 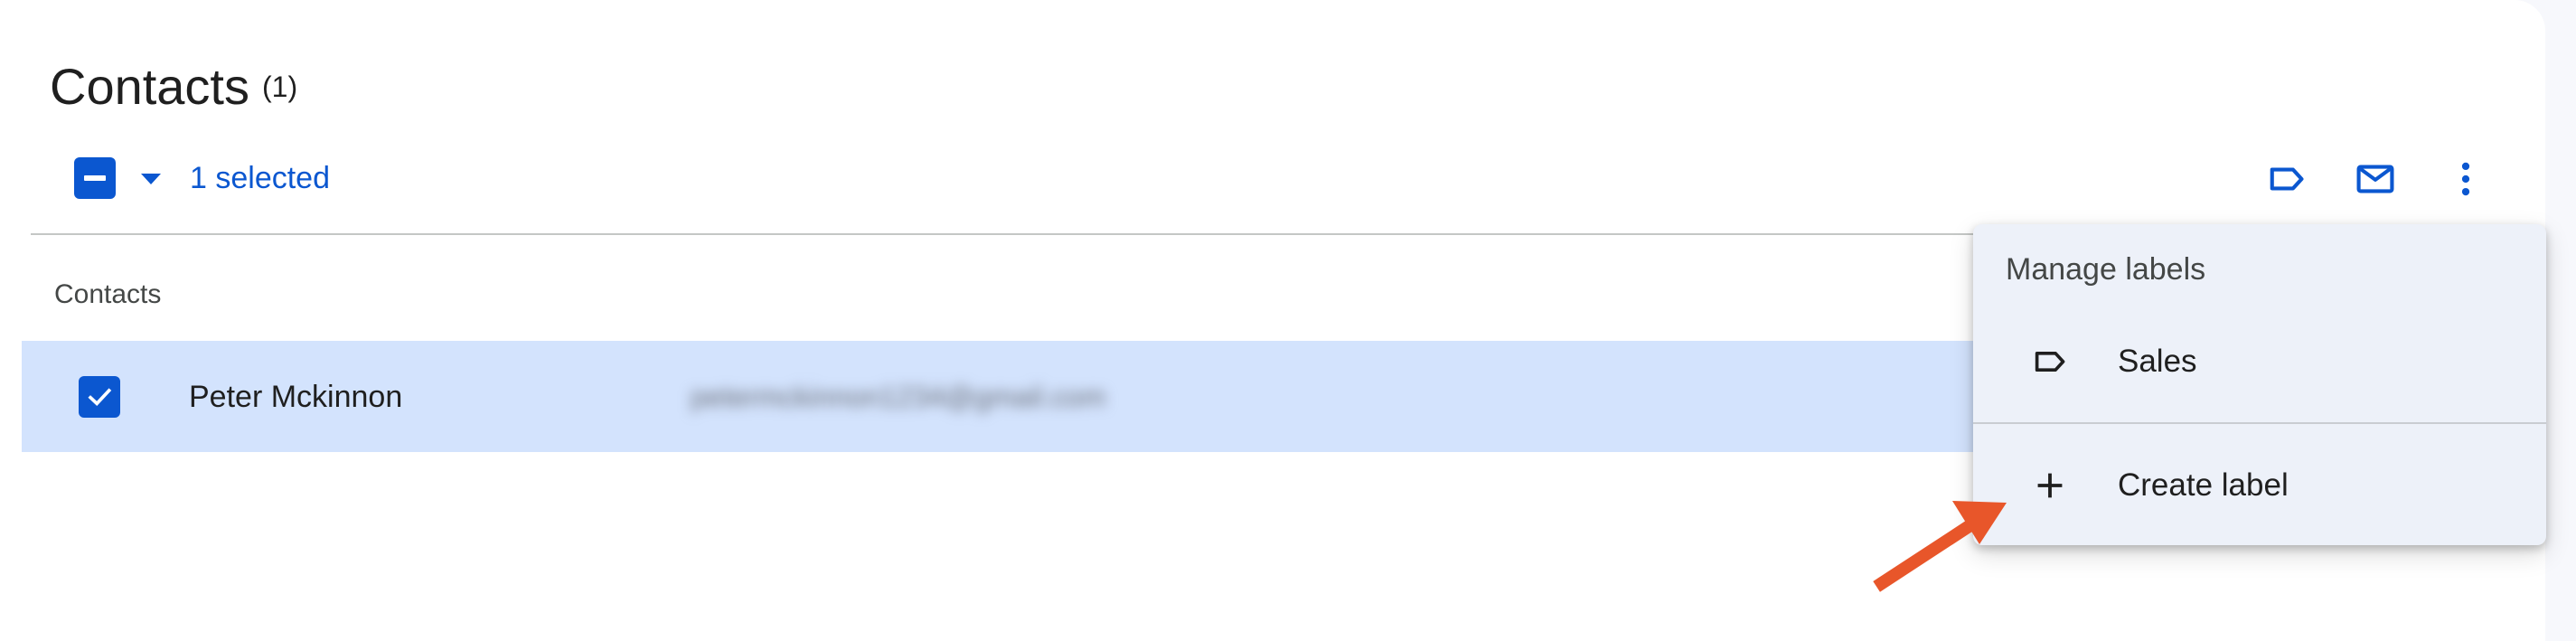 I want to click on manage-labels-menu: Manage labels Sales Create label, so click(x=2259, y=385).